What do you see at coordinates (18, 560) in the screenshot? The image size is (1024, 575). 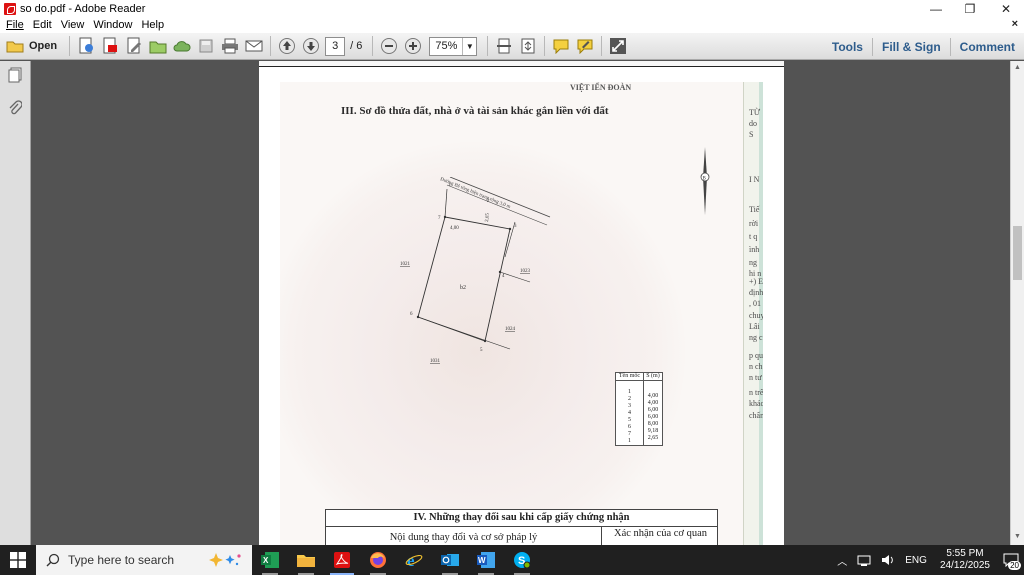 I see `start-button` at bounding box center [18, 560].